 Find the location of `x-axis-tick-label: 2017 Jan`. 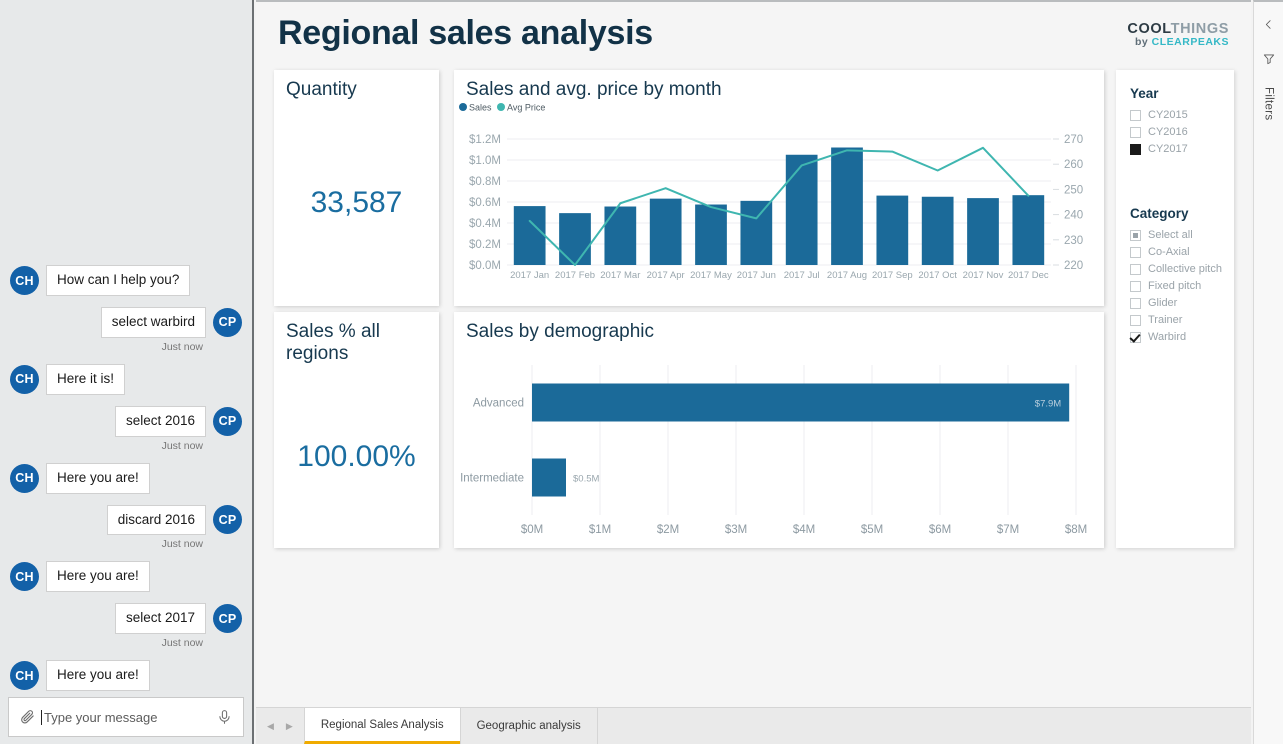

x-axis-tick-label: 2017 Jan is located at coordinates (529, 275).